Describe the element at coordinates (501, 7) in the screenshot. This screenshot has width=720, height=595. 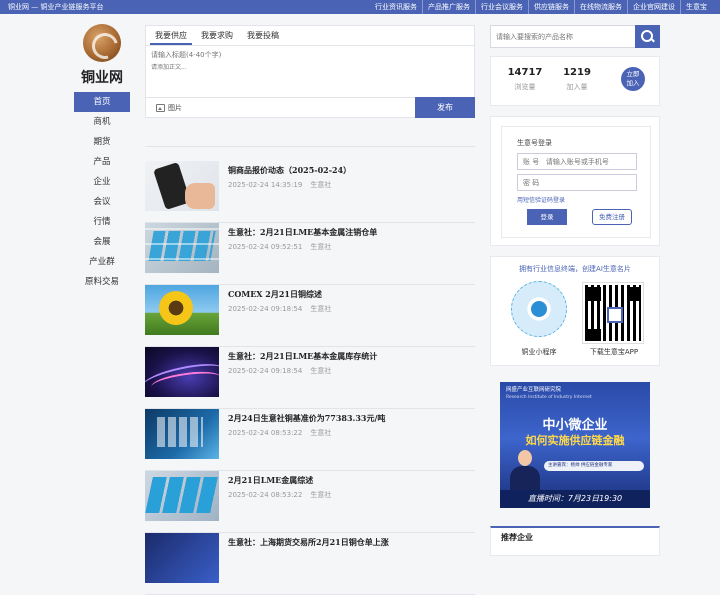
I see `top-link-meeting: 行业会议服务` at that location.